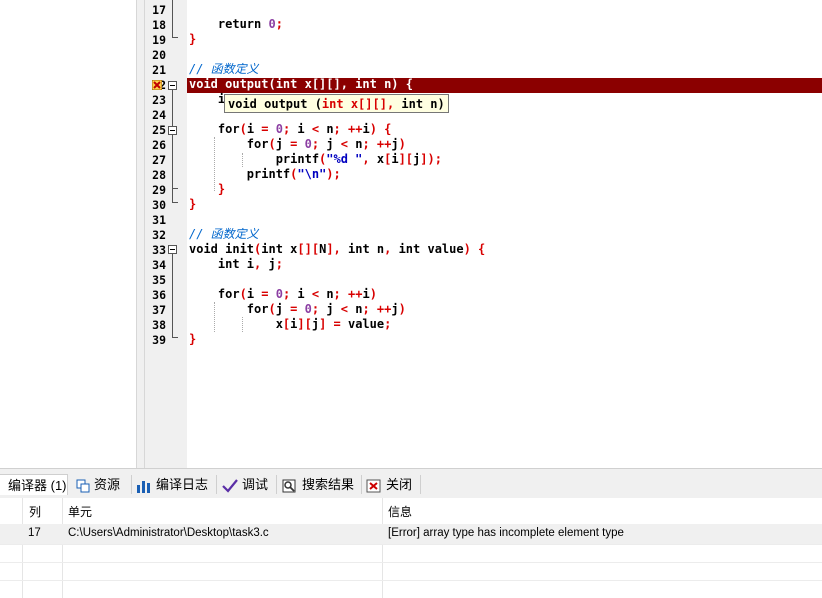 The width and height of the screenshot is (822, 598). Describe the element at coordinates (159, 160) in the screenshot. I see `line-number: 27` at that location.